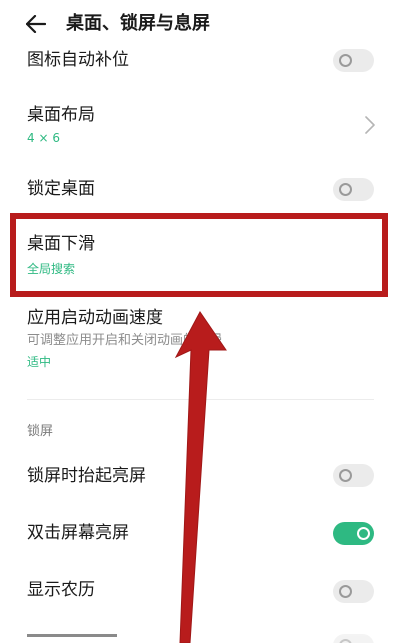 The width and height of the screenshot is (400, 643). Describe the element at coordinates (86, 476) in the screenshot. I see `row-label: 锁屏时抬起亮屏` at that location.